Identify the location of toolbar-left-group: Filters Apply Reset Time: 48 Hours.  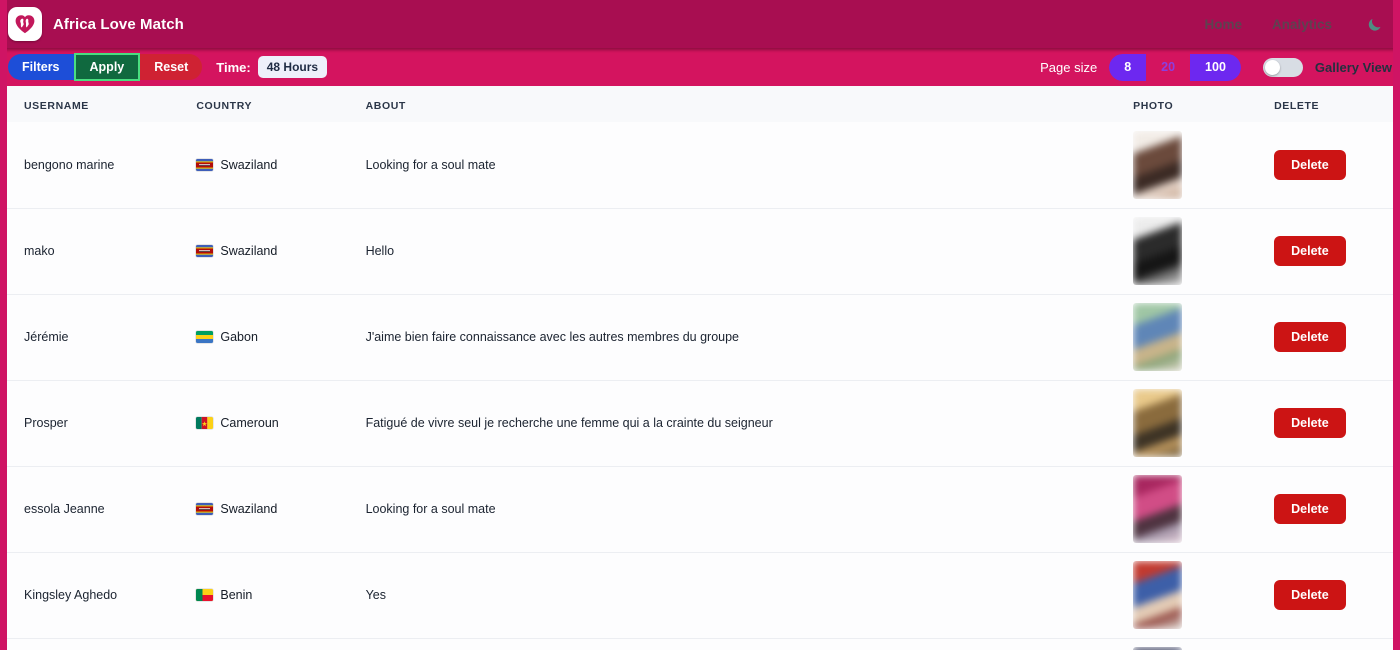
(168, 67).